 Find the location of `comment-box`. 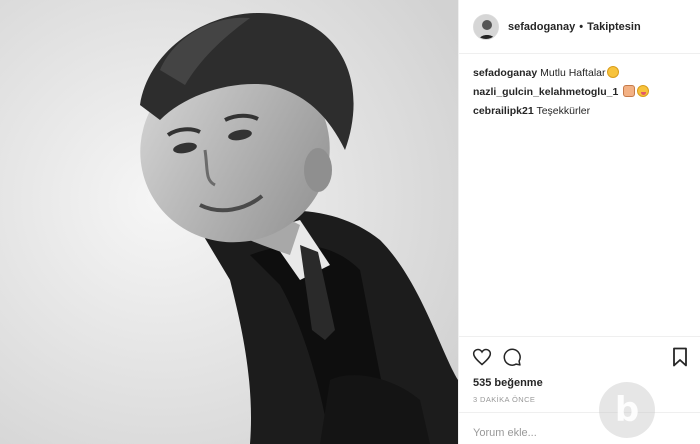

comment-box is located at coordinates (579, 428).